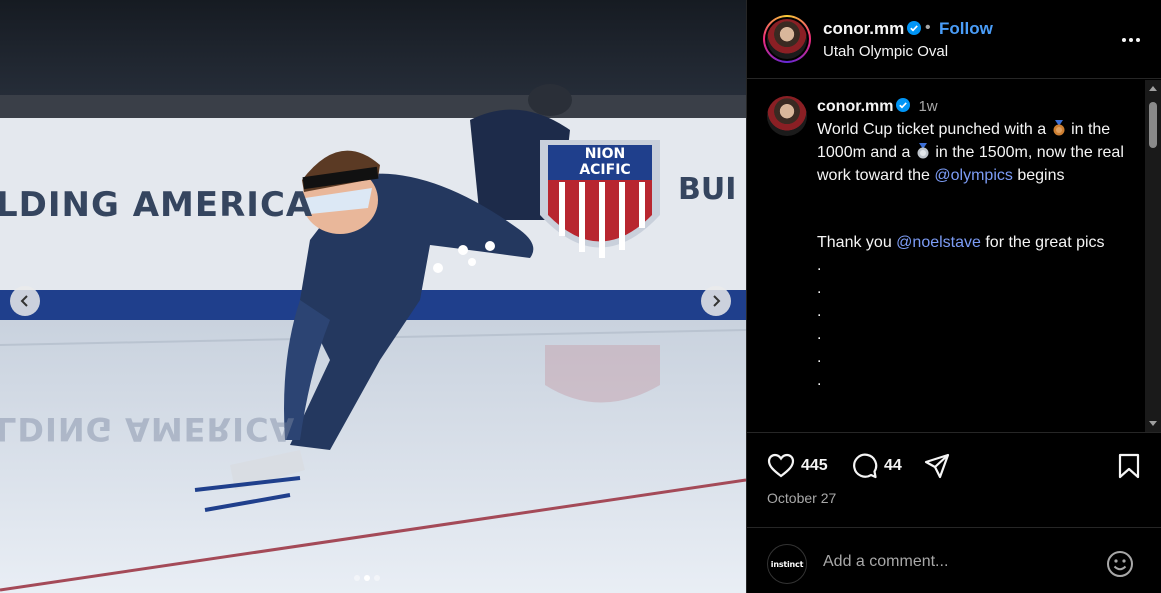 The width and height of the screenshot is (1161, 593). I want to click on chevron-left-icon, so click(24, 301).